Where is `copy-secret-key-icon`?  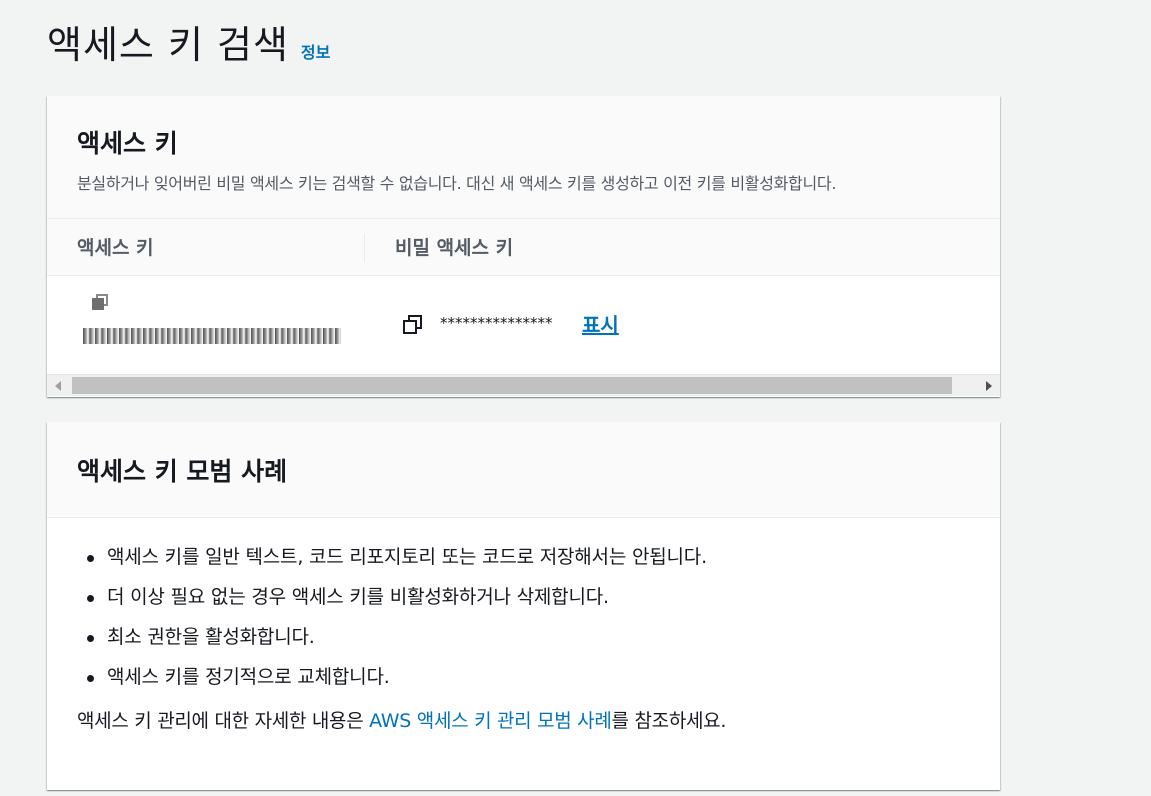 copy-secret-key-icon is located at coordinates (413, 325).